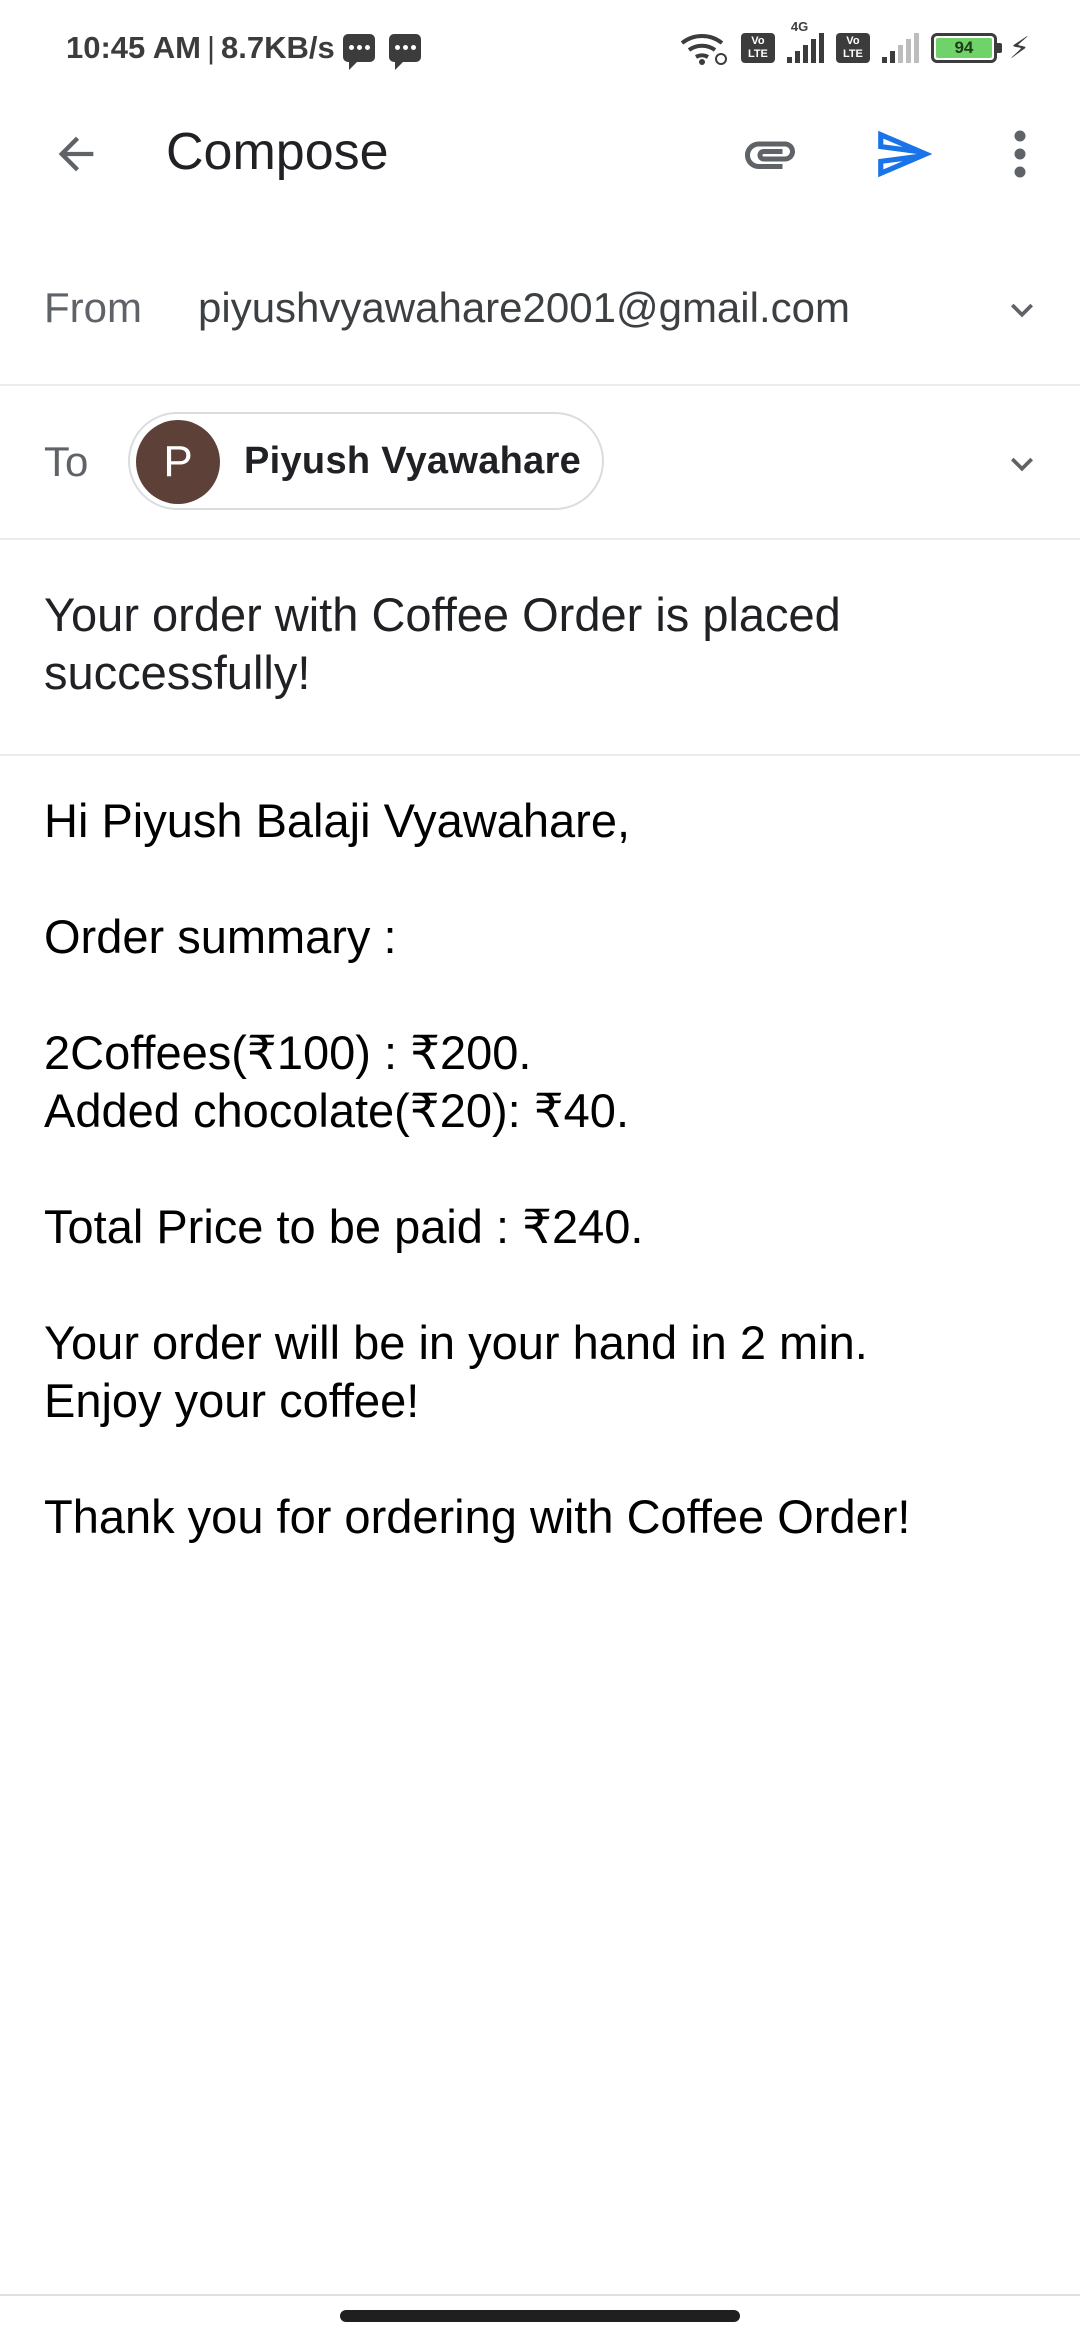 The image size is (1080, 2340). I want to click on body-summary-heading: Order summary :, so click(220, 936).